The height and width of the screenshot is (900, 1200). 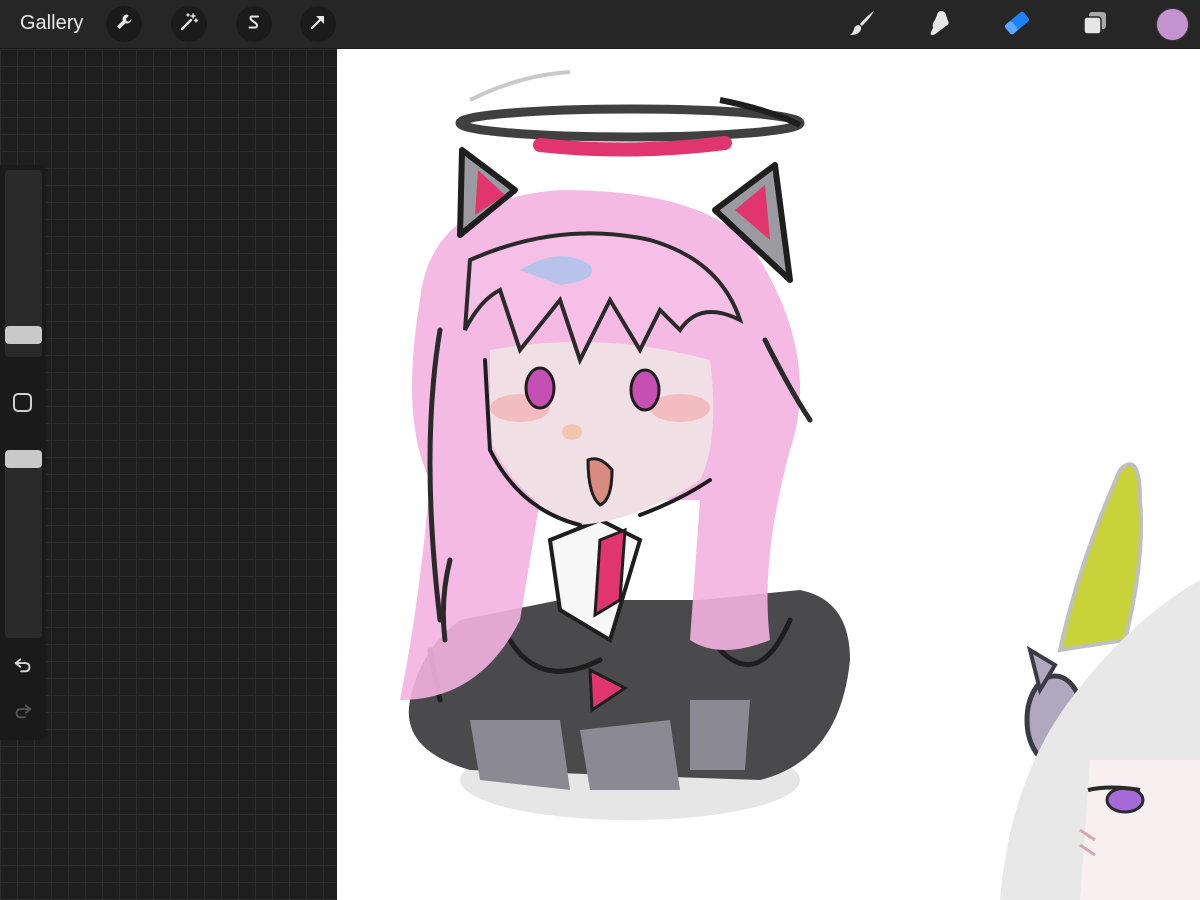 I want to click on transform-button, so click(x=318, y=24).